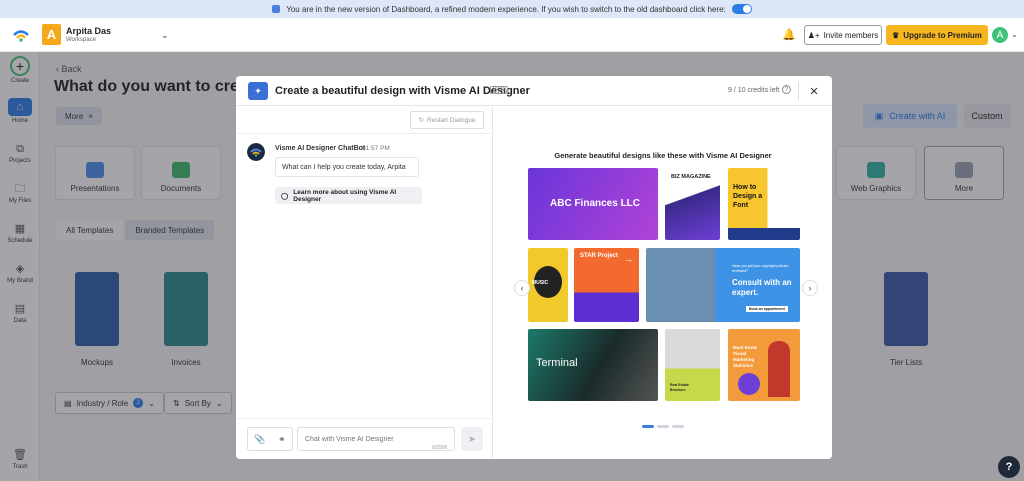 The width and height of the screenshot is (1024, 481). Describe the element at coordinates (628, 259) in the screenshot. I see `arrow-right-icon: →` at that location.